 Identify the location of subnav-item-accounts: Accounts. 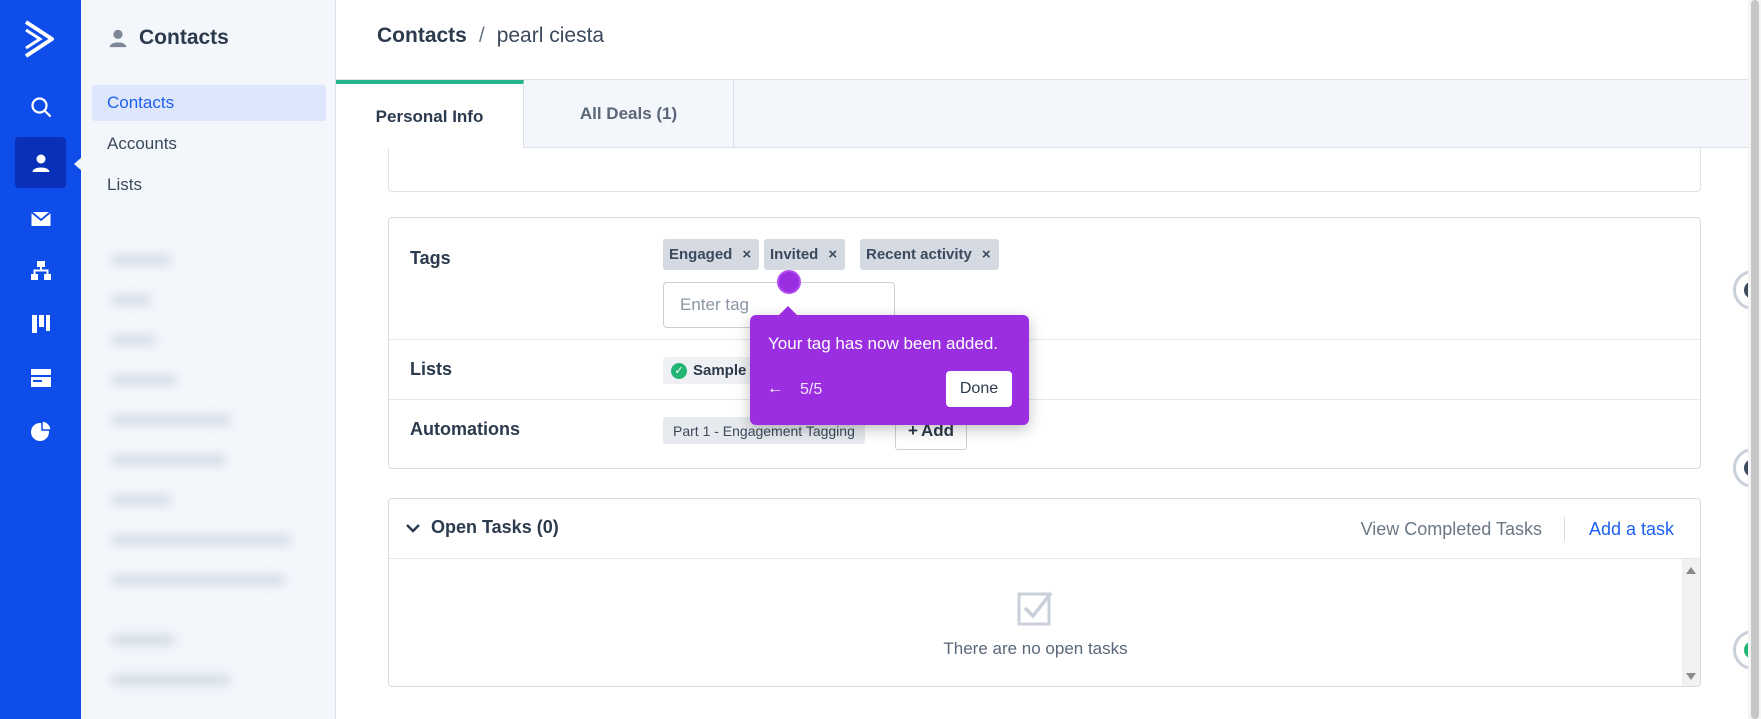
(209, 144).